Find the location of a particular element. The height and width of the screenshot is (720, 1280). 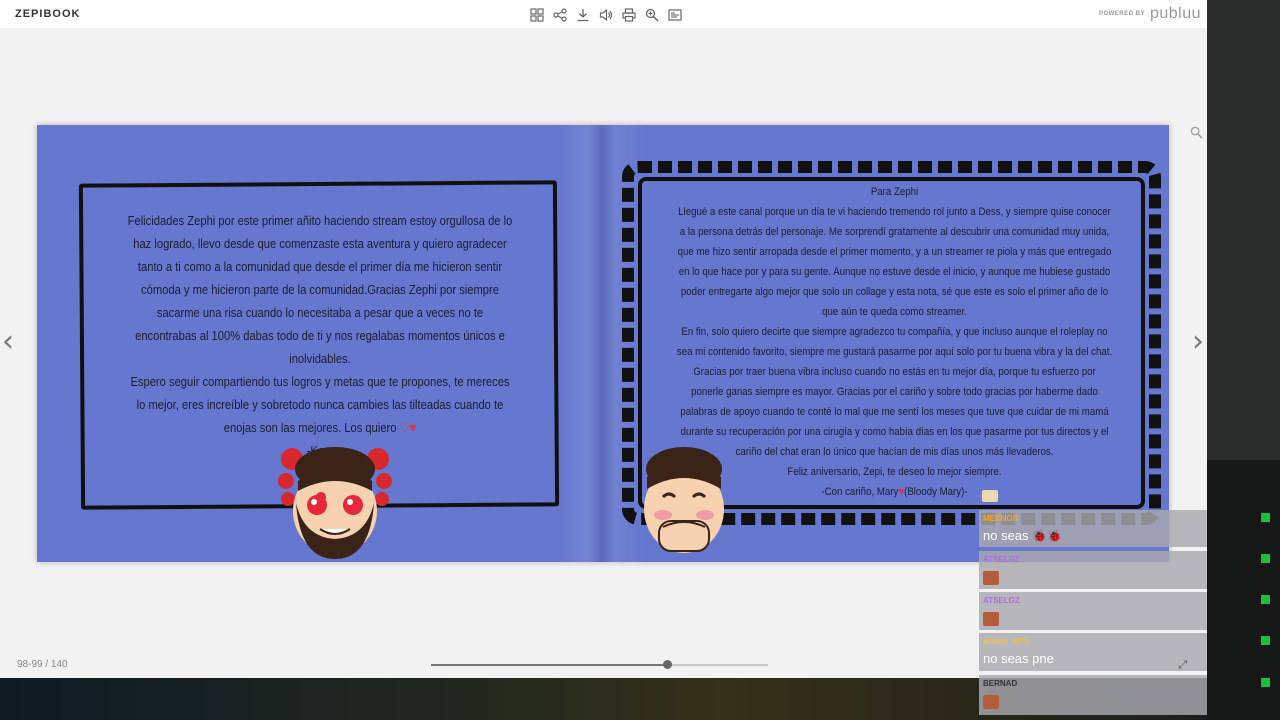

chat-message: ANAHI_MT2 no seas pne ⤢ is located at coordinates (1093, 652).